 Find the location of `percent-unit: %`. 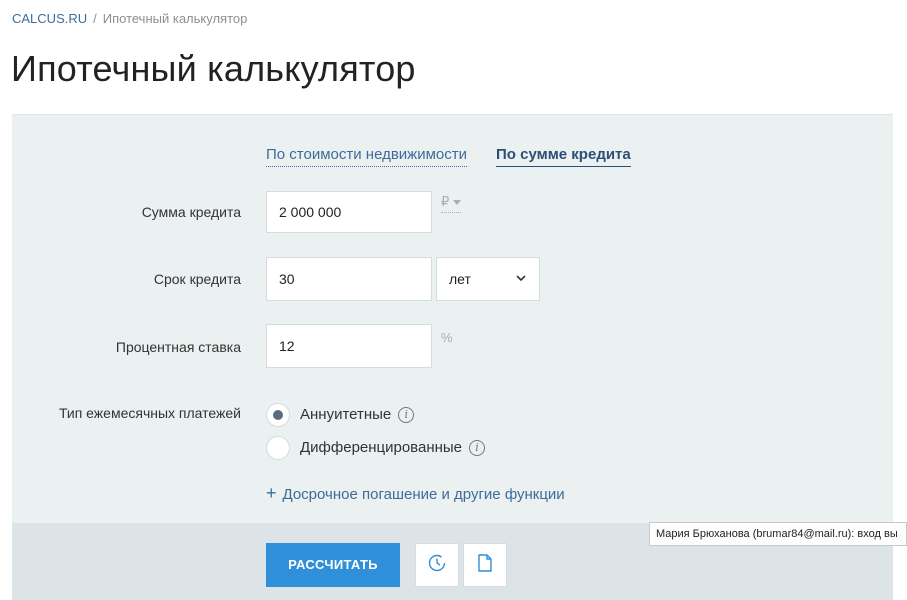

percent-unit: % is located at coordinates (447, 337).